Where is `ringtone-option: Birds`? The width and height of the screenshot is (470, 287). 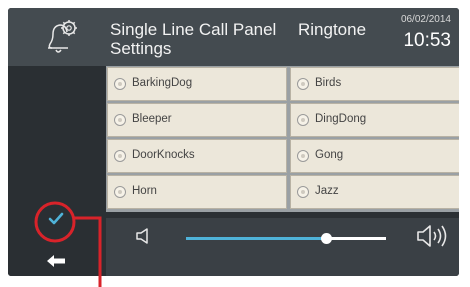
ringtone-option: Birds is located at coordinates (374, 84).